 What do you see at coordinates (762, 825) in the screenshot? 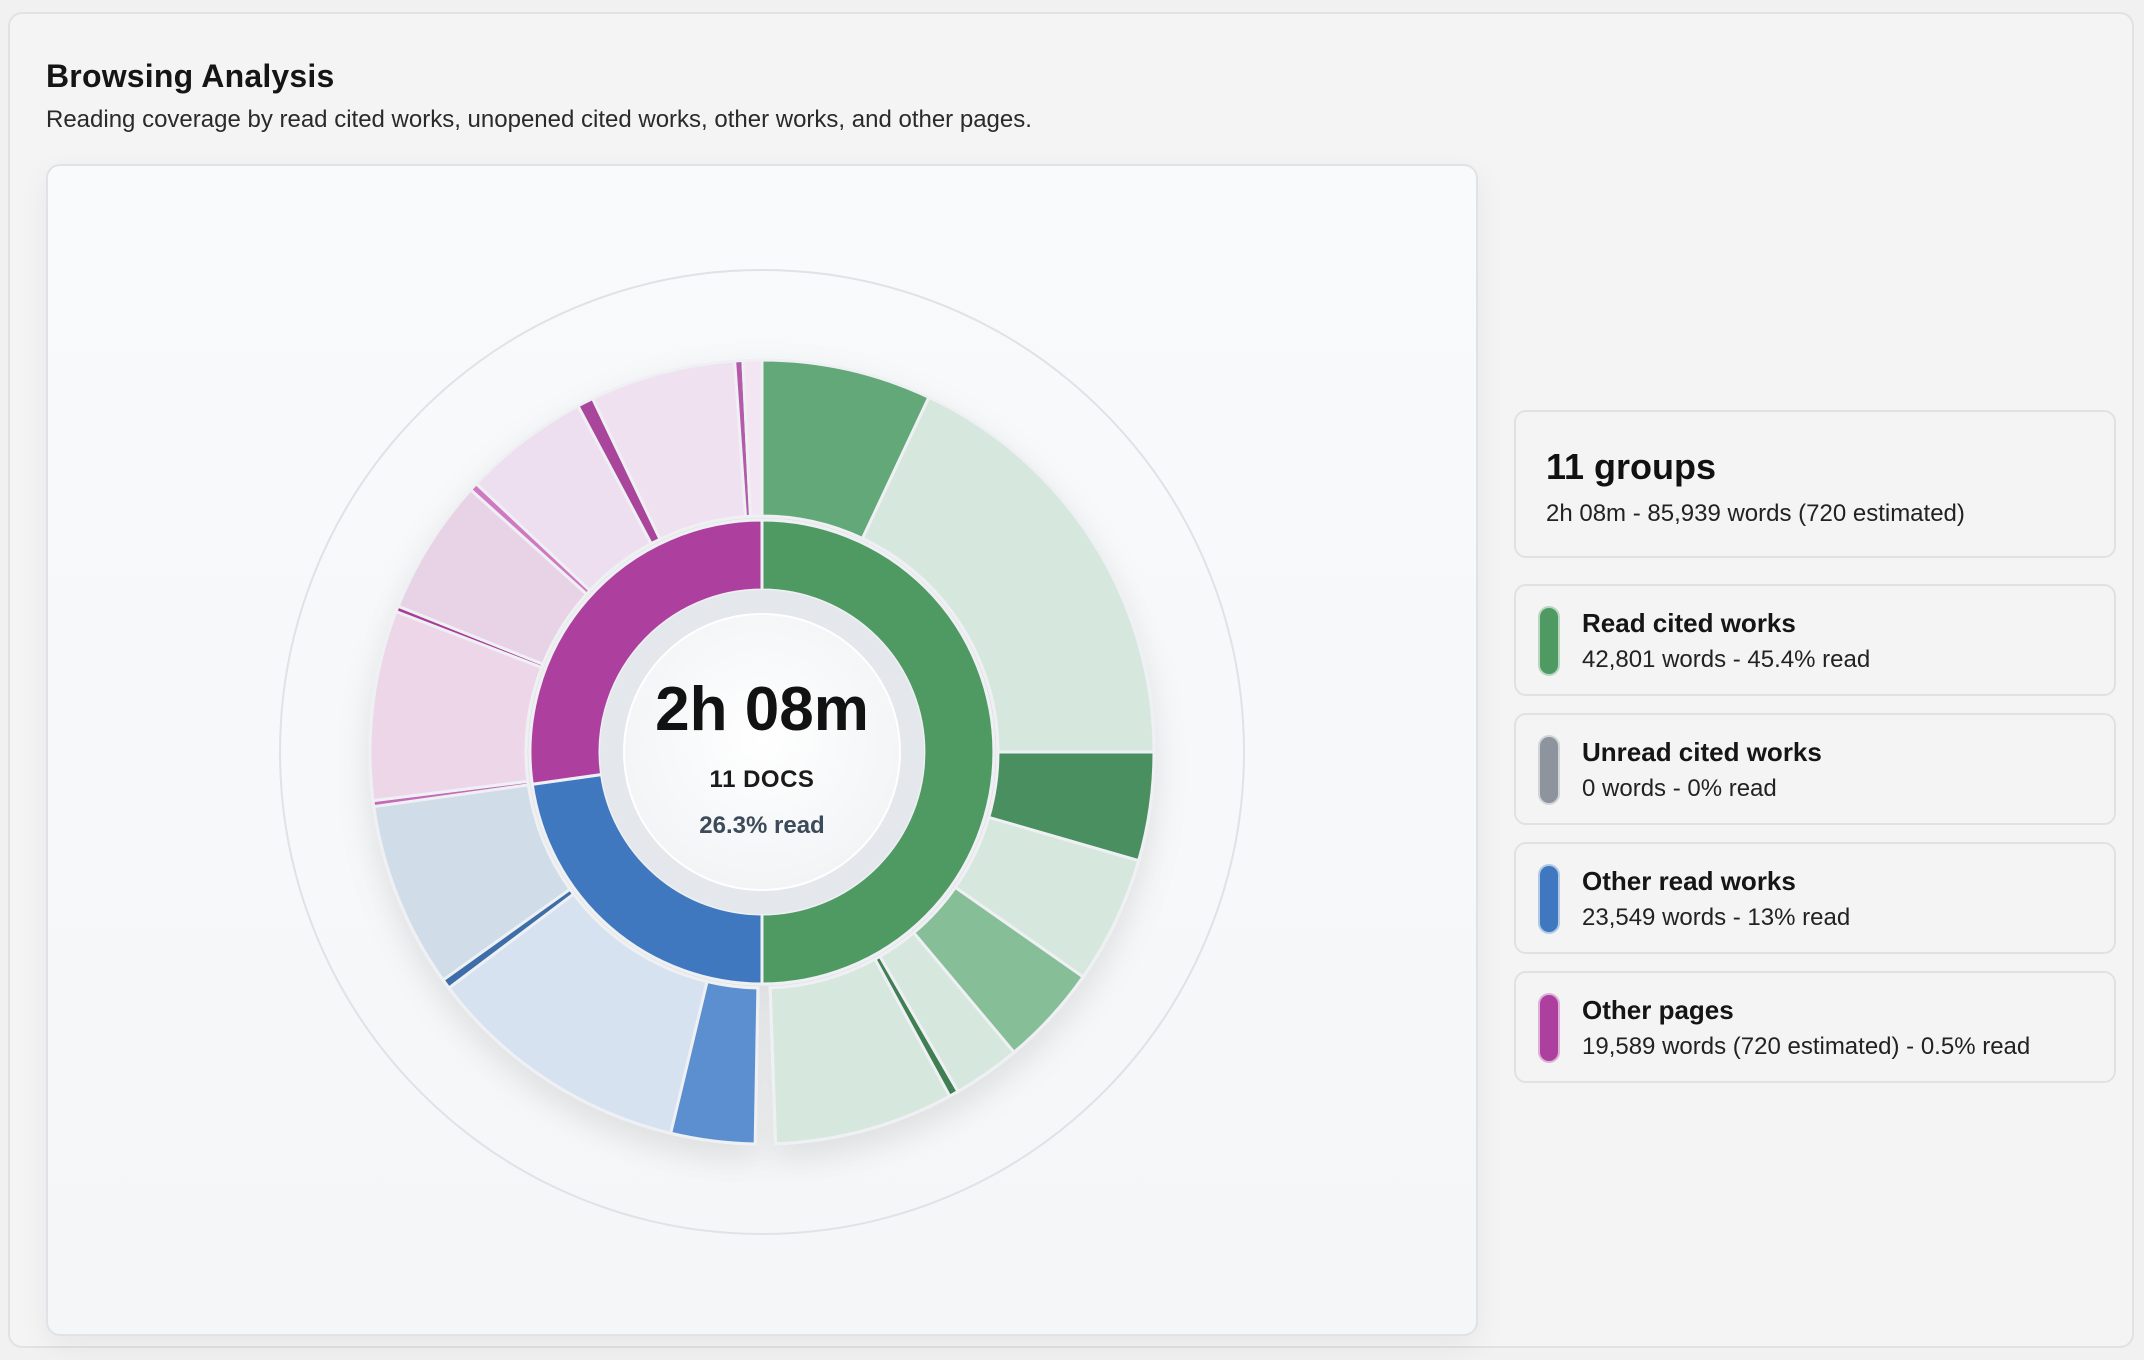
I see `center-read-percent: 26.3% read` at bounding box center [762, 825].